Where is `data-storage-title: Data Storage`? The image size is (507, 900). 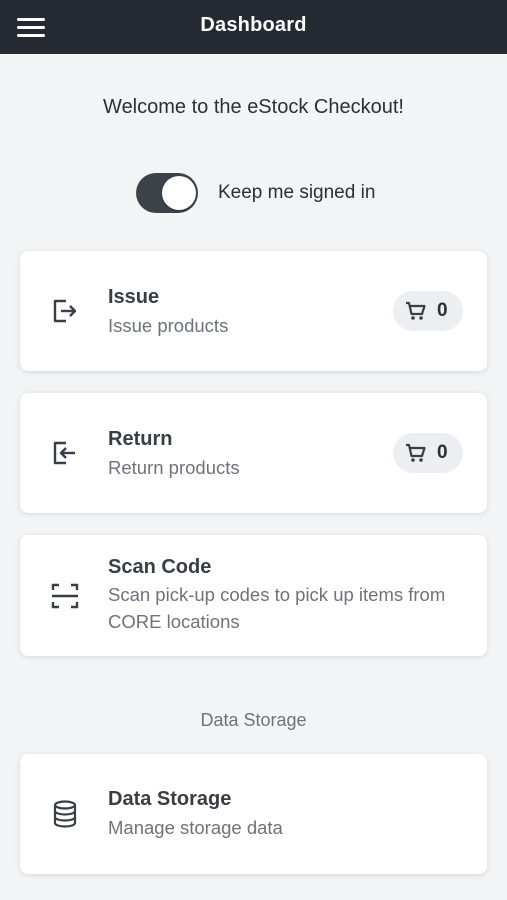
data-storage-title: Data Storage is located at coordinates (170, 799).